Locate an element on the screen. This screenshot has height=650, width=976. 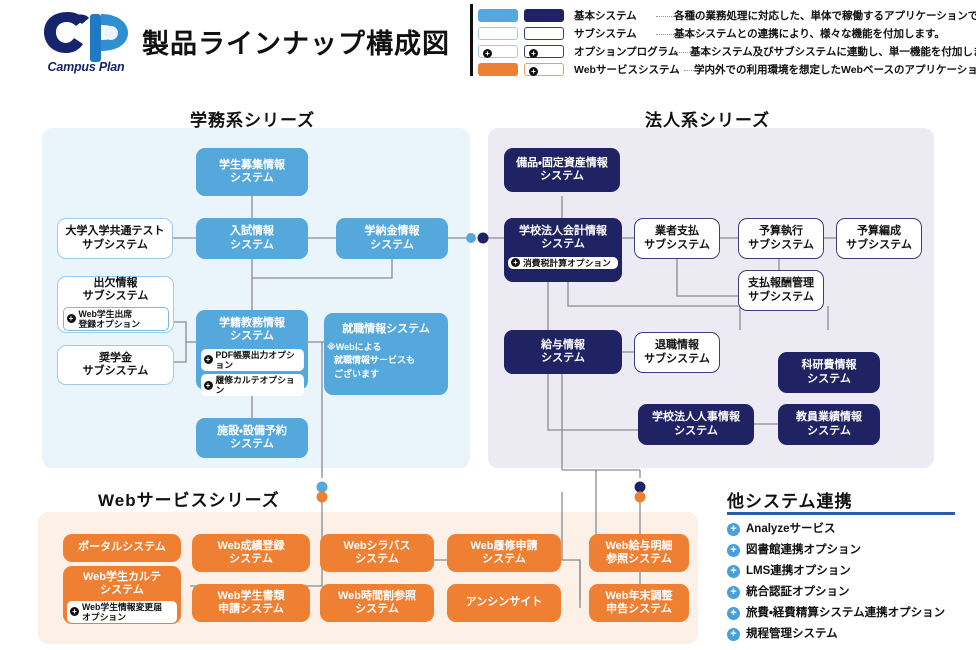
logo-wordmark: Campus Plan is located at coordinates (86, 67).